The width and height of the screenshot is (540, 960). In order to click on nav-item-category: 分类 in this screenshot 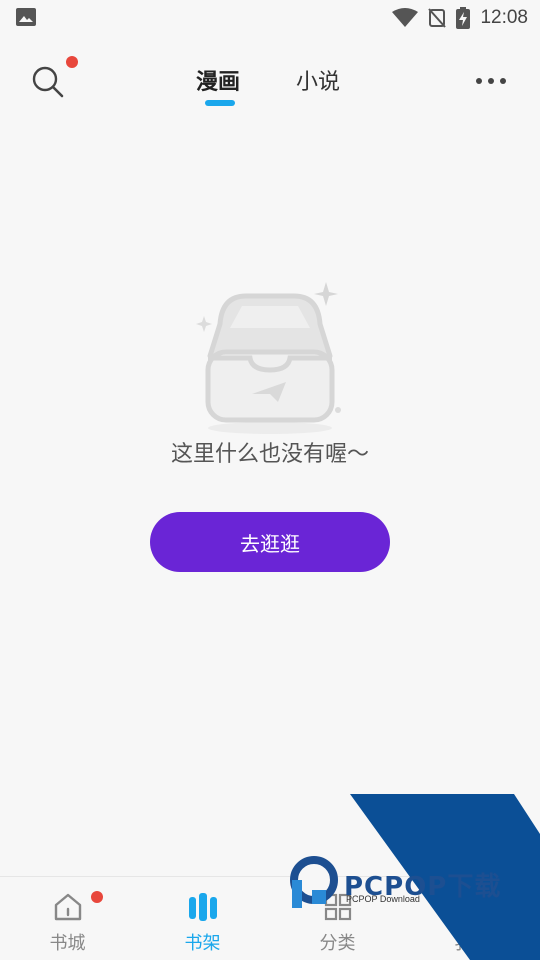, I will do `click(337, 918)`.